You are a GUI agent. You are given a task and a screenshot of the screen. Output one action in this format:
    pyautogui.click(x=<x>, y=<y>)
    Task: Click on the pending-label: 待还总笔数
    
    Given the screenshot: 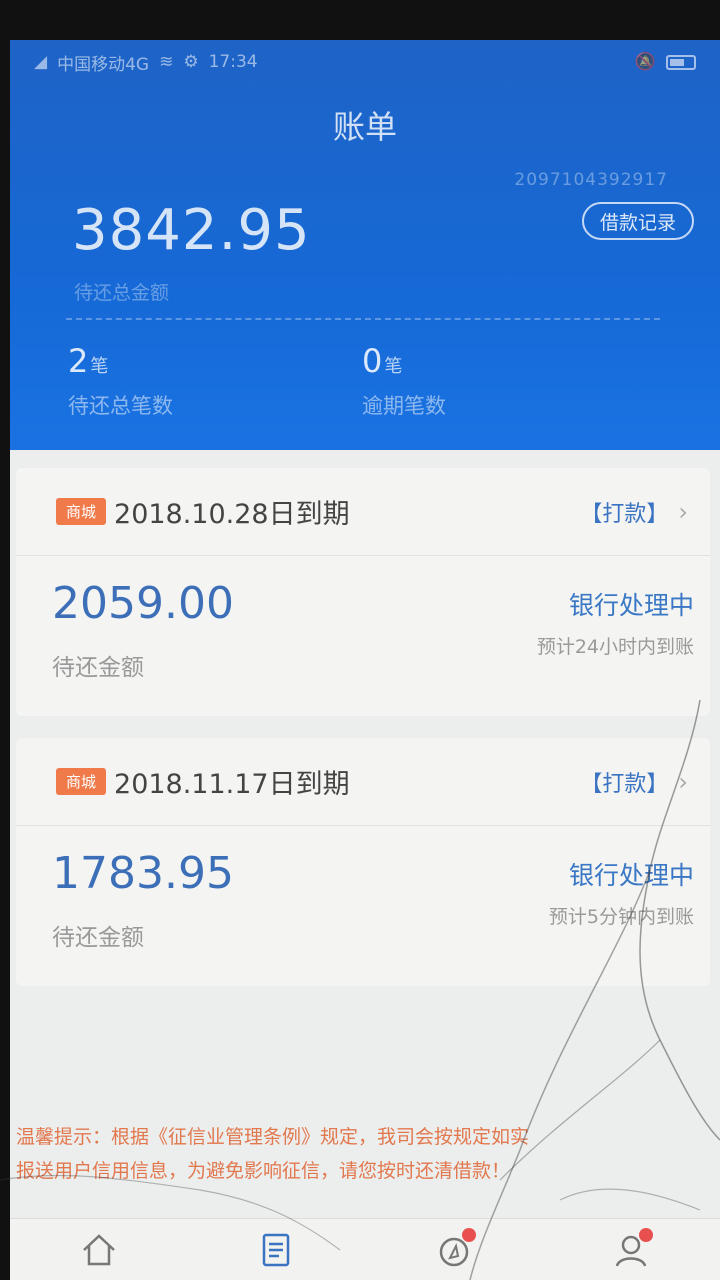 What is the action you would take?
    pyautogui.click(x=120, y=406)
    